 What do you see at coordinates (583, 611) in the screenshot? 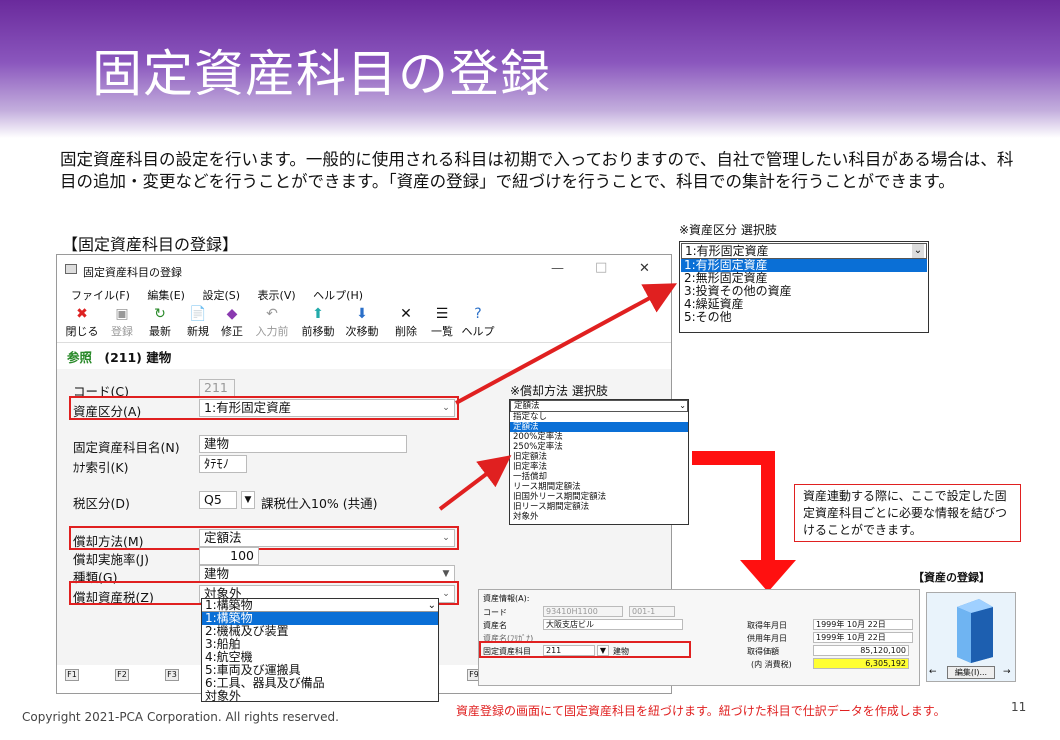
I see `asset-code-field: 93410H1100` at bounding box center [583, 611].